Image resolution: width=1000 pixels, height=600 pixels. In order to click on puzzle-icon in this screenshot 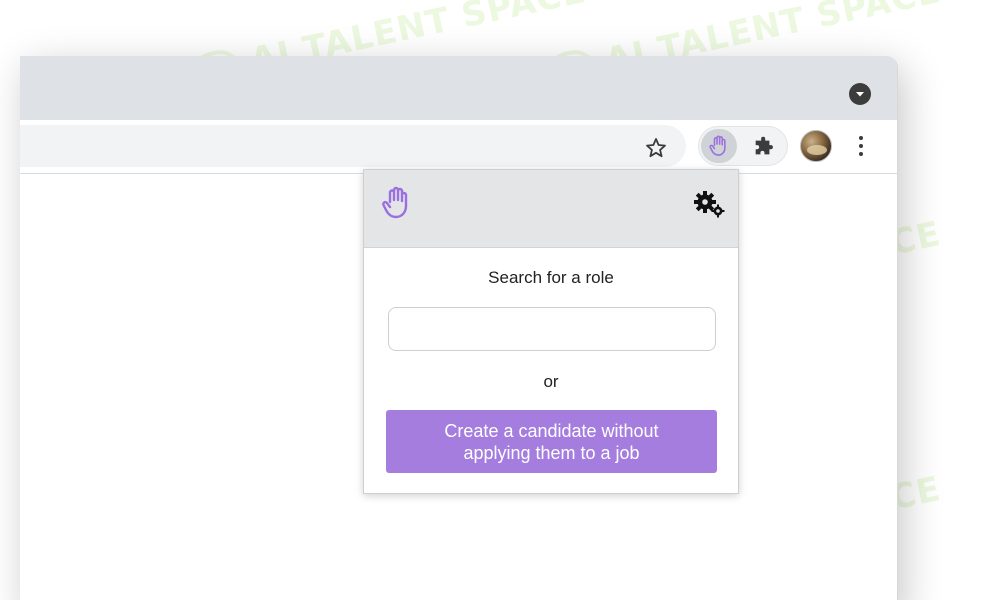, I will do `click(763, 147)`.